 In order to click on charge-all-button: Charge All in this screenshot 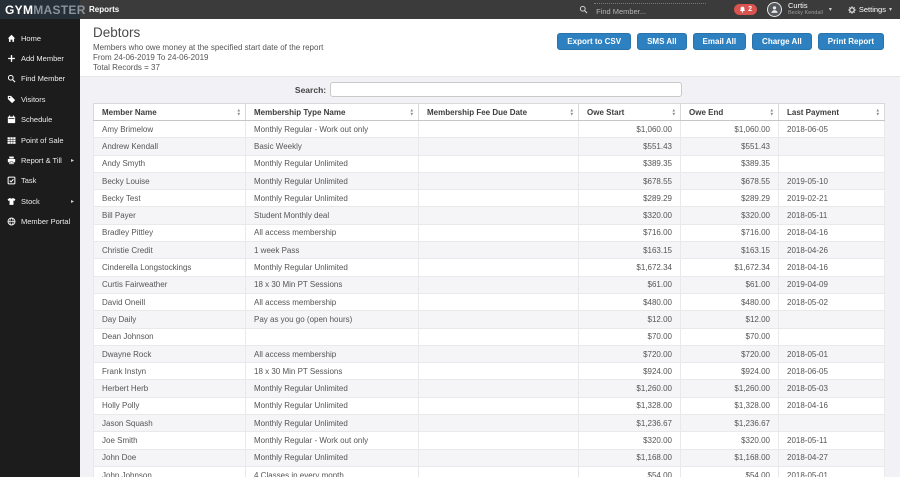, I will do `click(782, 41)`.